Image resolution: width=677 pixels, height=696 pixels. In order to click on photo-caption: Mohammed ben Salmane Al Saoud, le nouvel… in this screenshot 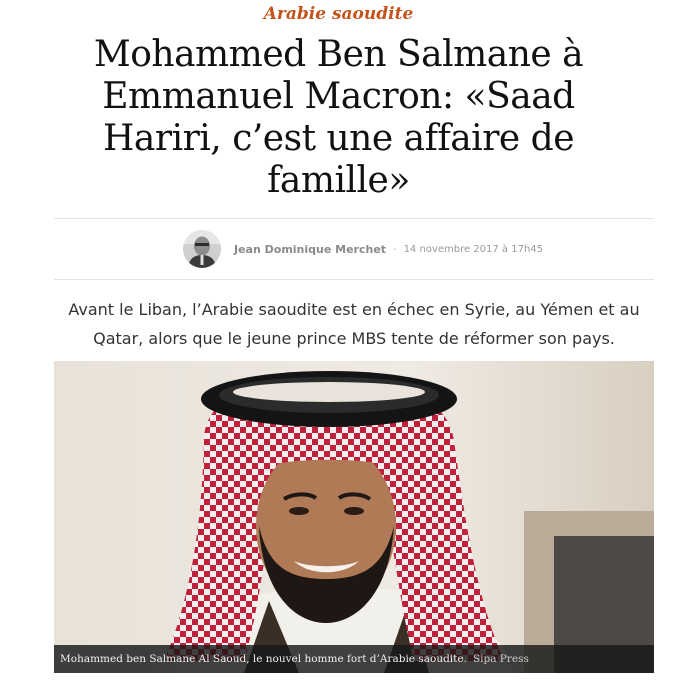, I will do `click(263, 659)`.